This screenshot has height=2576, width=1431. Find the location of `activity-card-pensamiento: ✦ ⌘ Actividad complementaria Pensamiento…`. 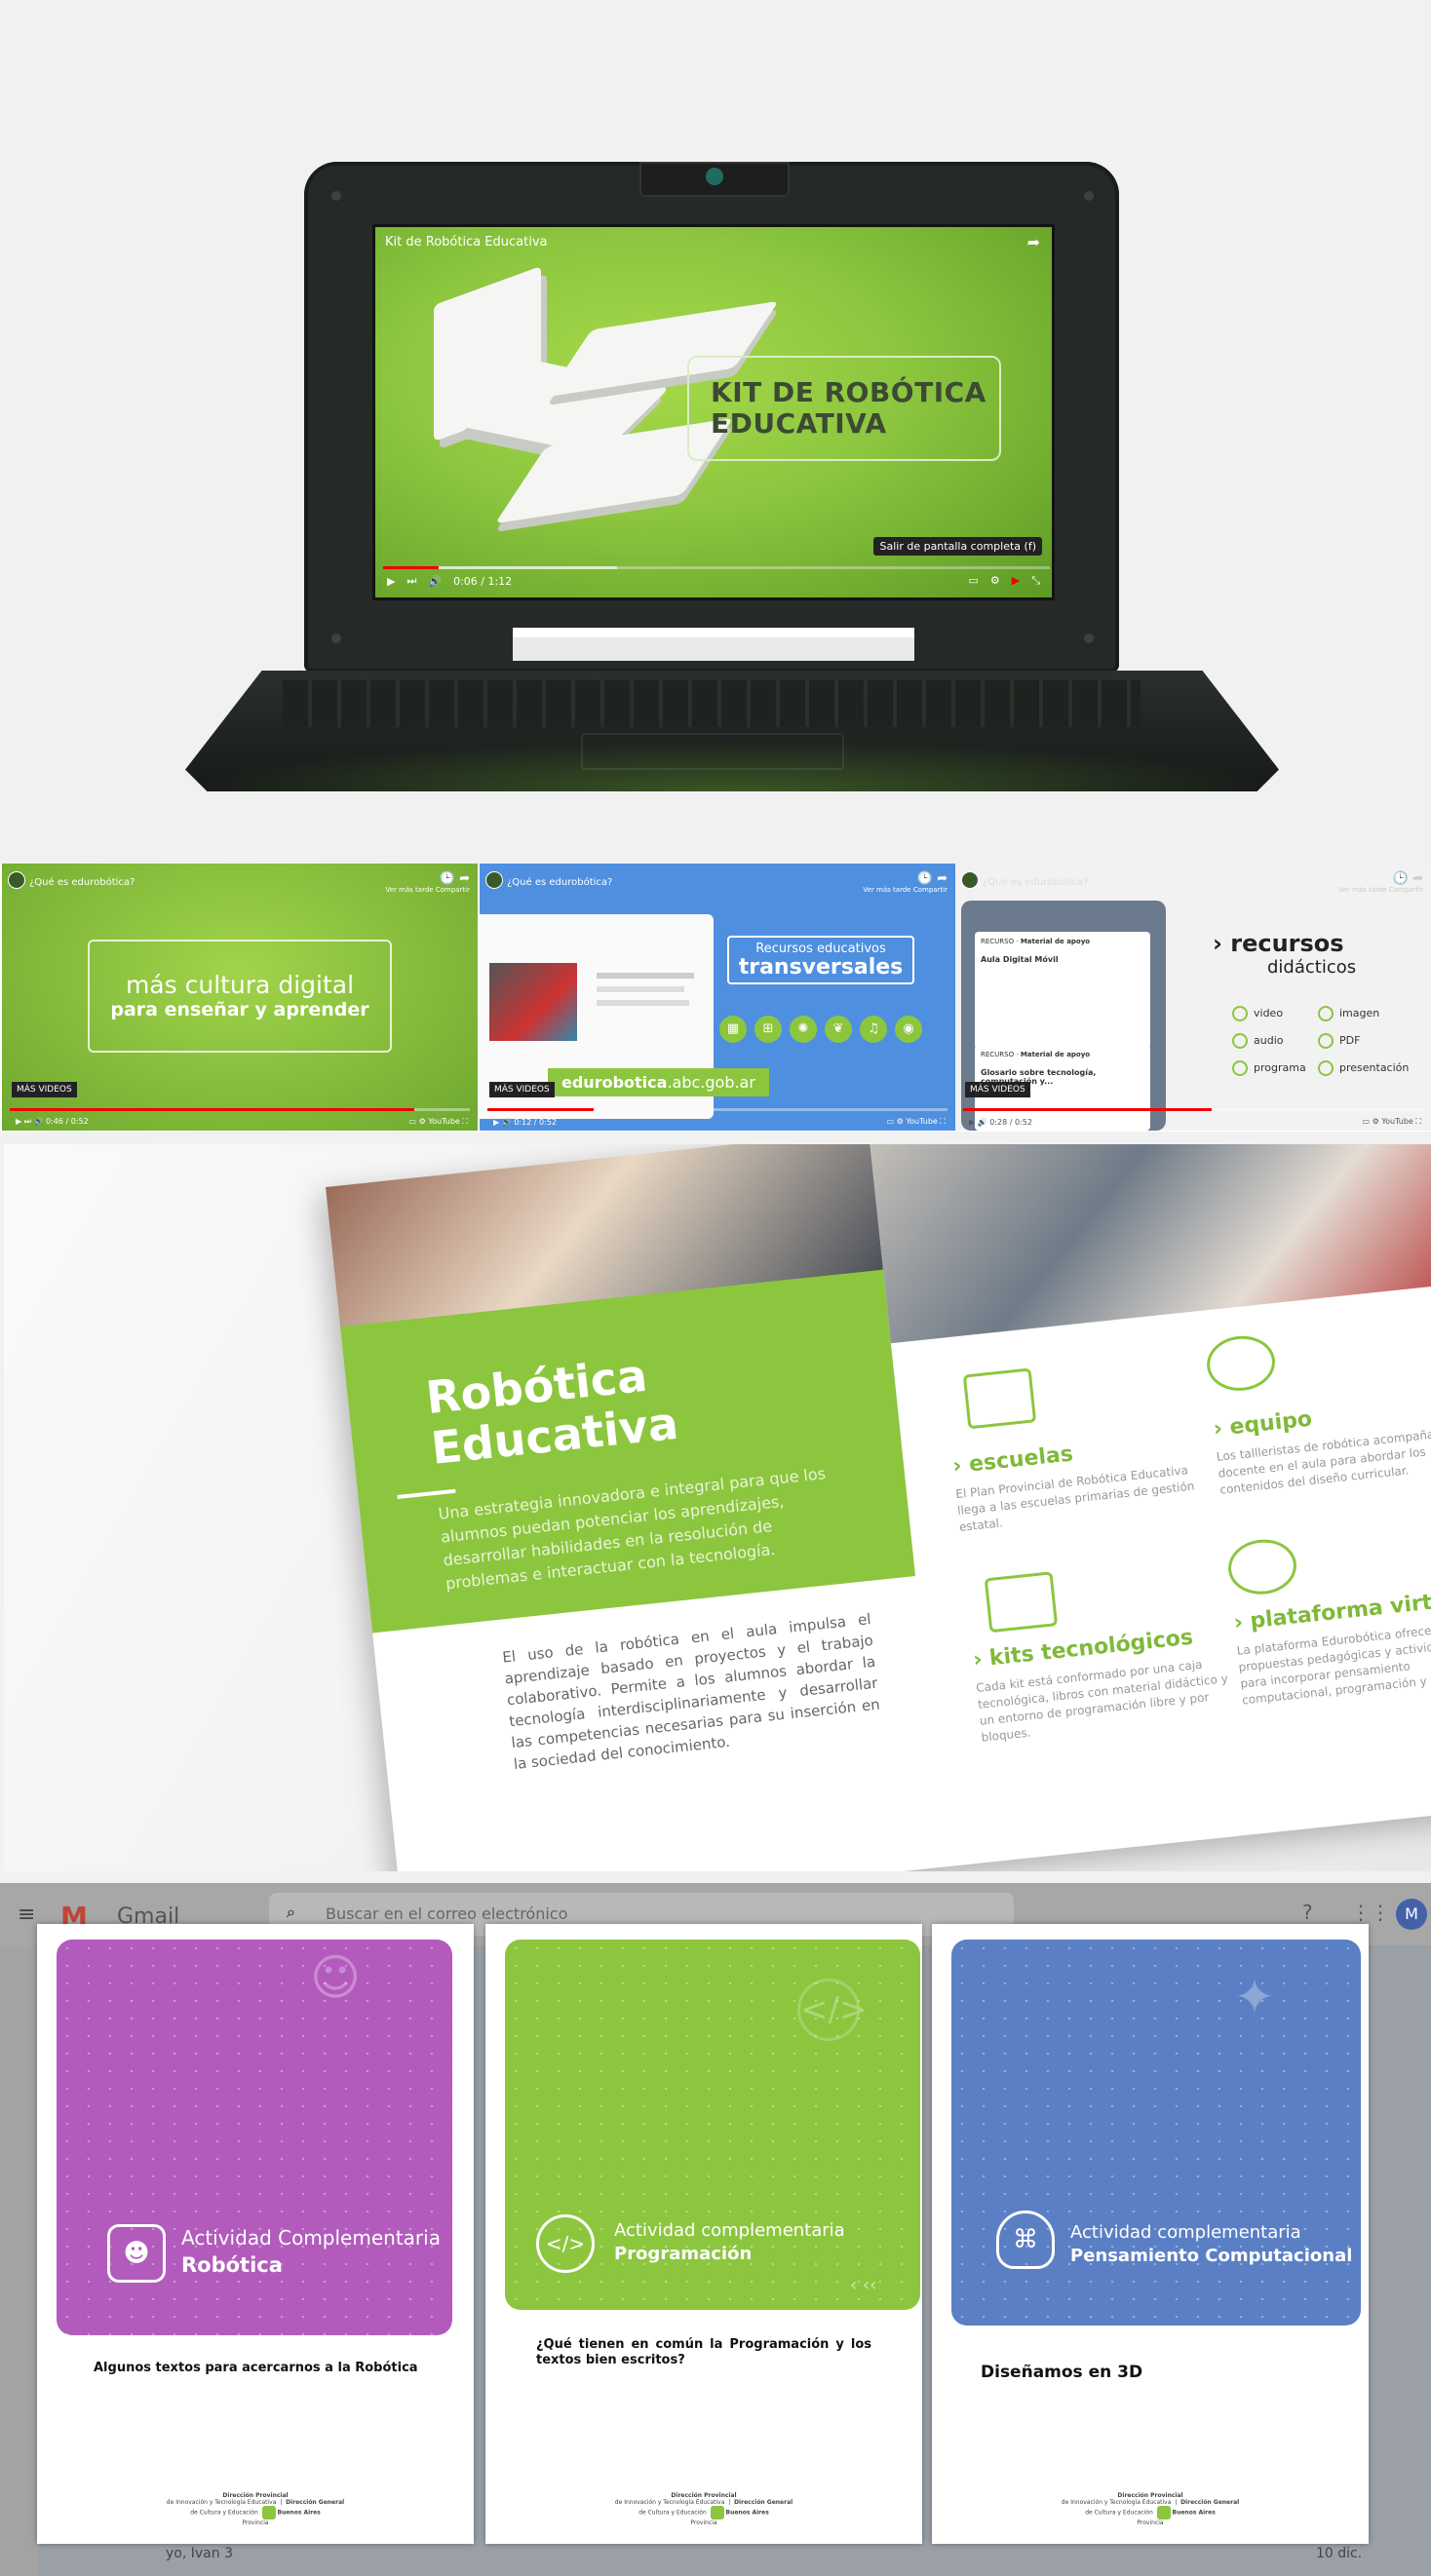

activity-card-pensamiento: ✦ ⌘ Actividad complementaria Pensamiento… is located at coordinates (1150, 2234).